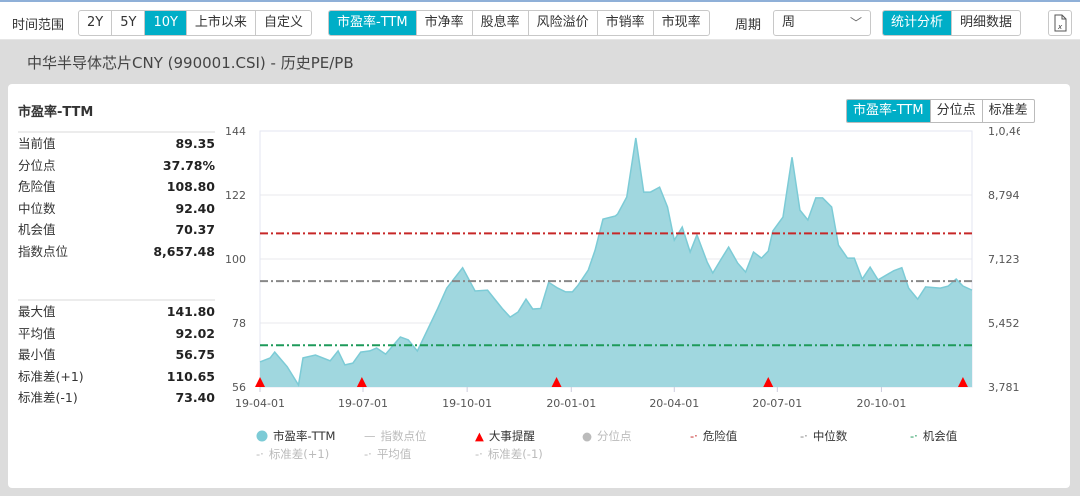 This screenshot has width=1080, height=496. I want to click on y2-tick-label: 1,0,465, so click(1004, 131).